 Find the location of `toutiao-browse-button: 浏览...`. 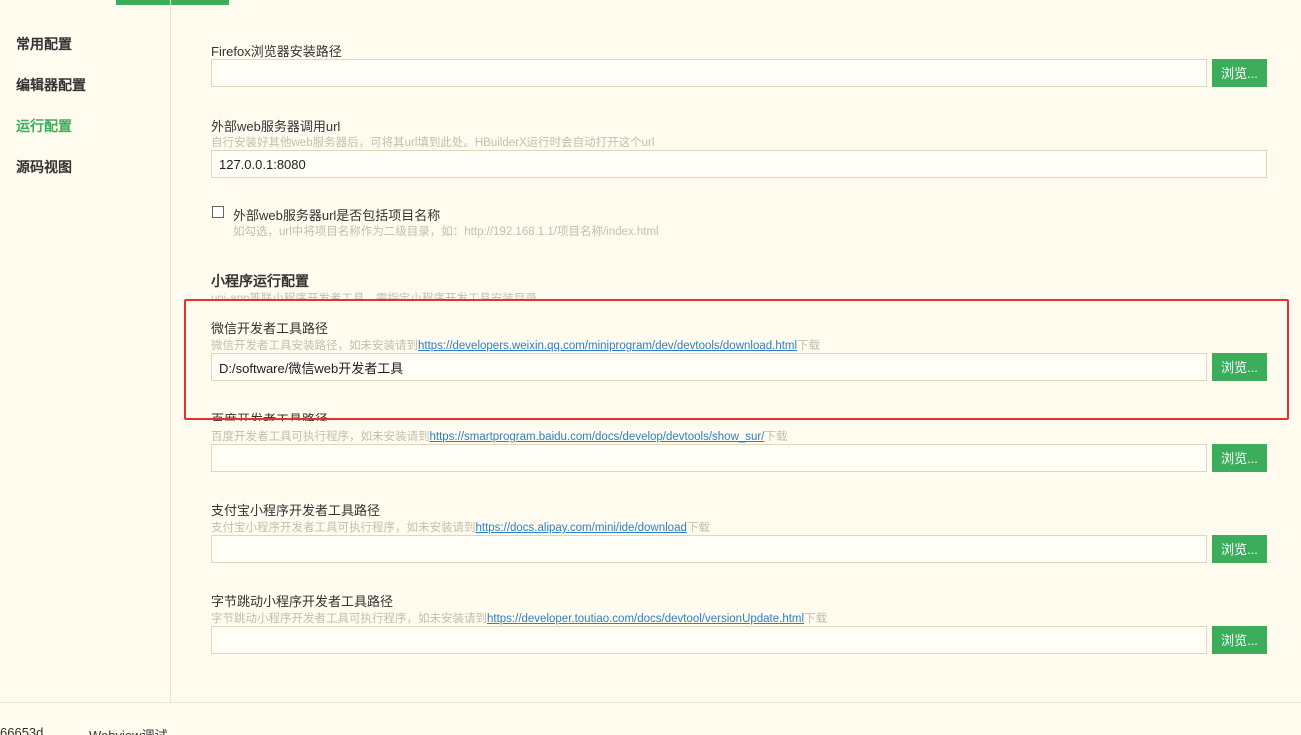

toutiao-browse-button: 浏览... is located at coordinates (1239, 640).